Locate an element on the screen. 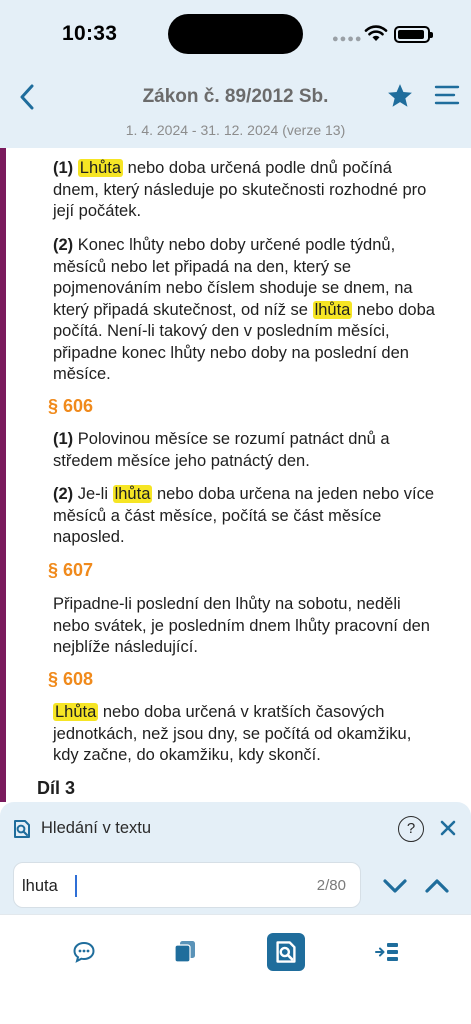 Image resolution: width=471 pixels, height=1024 pixels. search-panel: Hledání v textu ? 2/80 is located at coordinates (235, 858).